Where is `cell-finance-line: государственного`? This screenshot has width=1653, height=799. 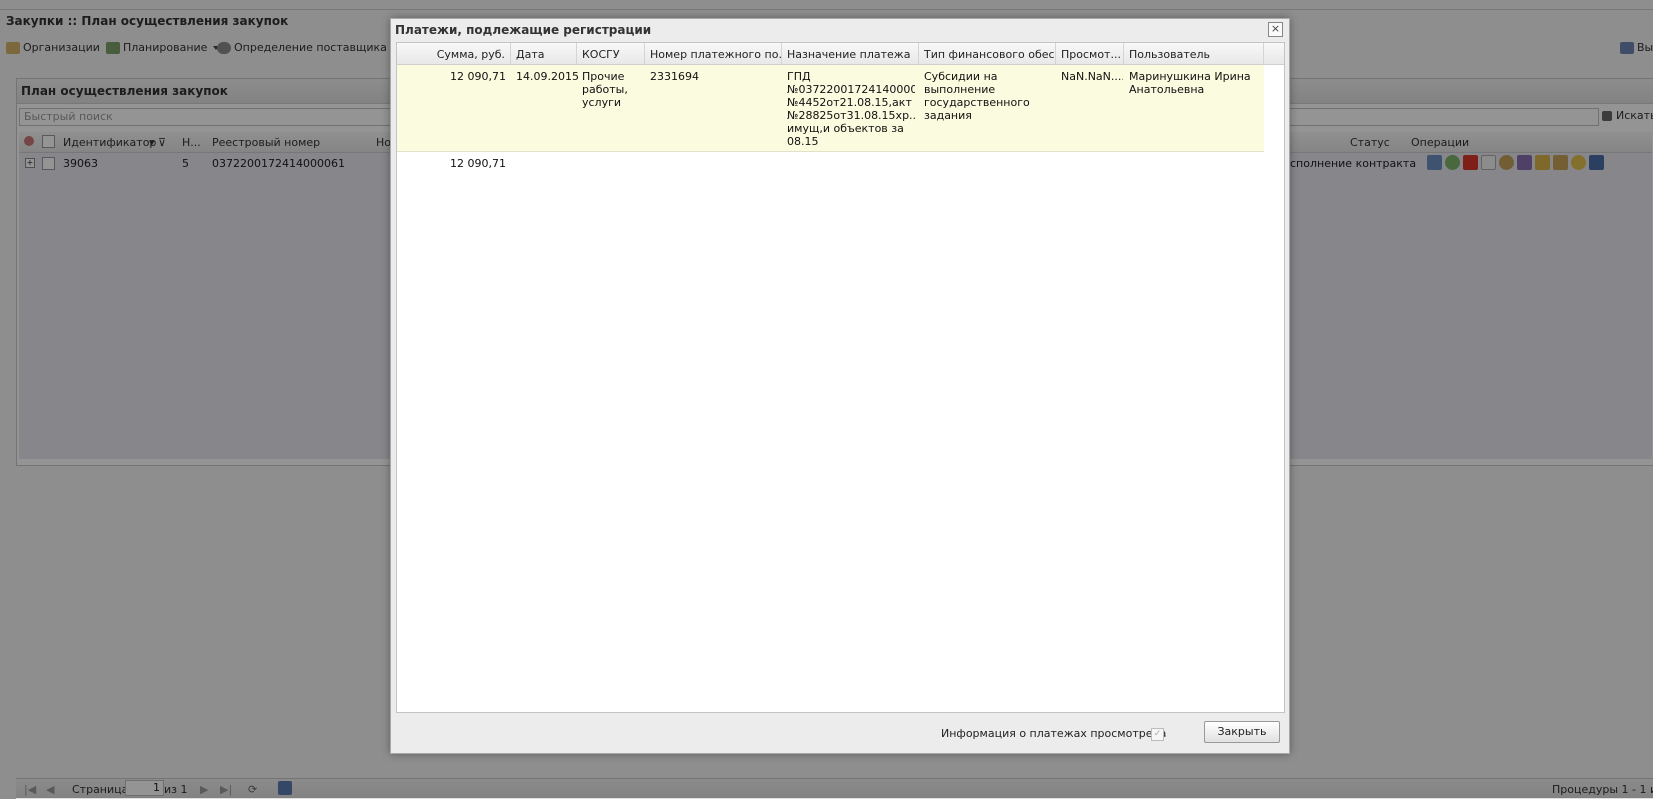 cell-finance-line: государственного is located at coordinates (977, 102).